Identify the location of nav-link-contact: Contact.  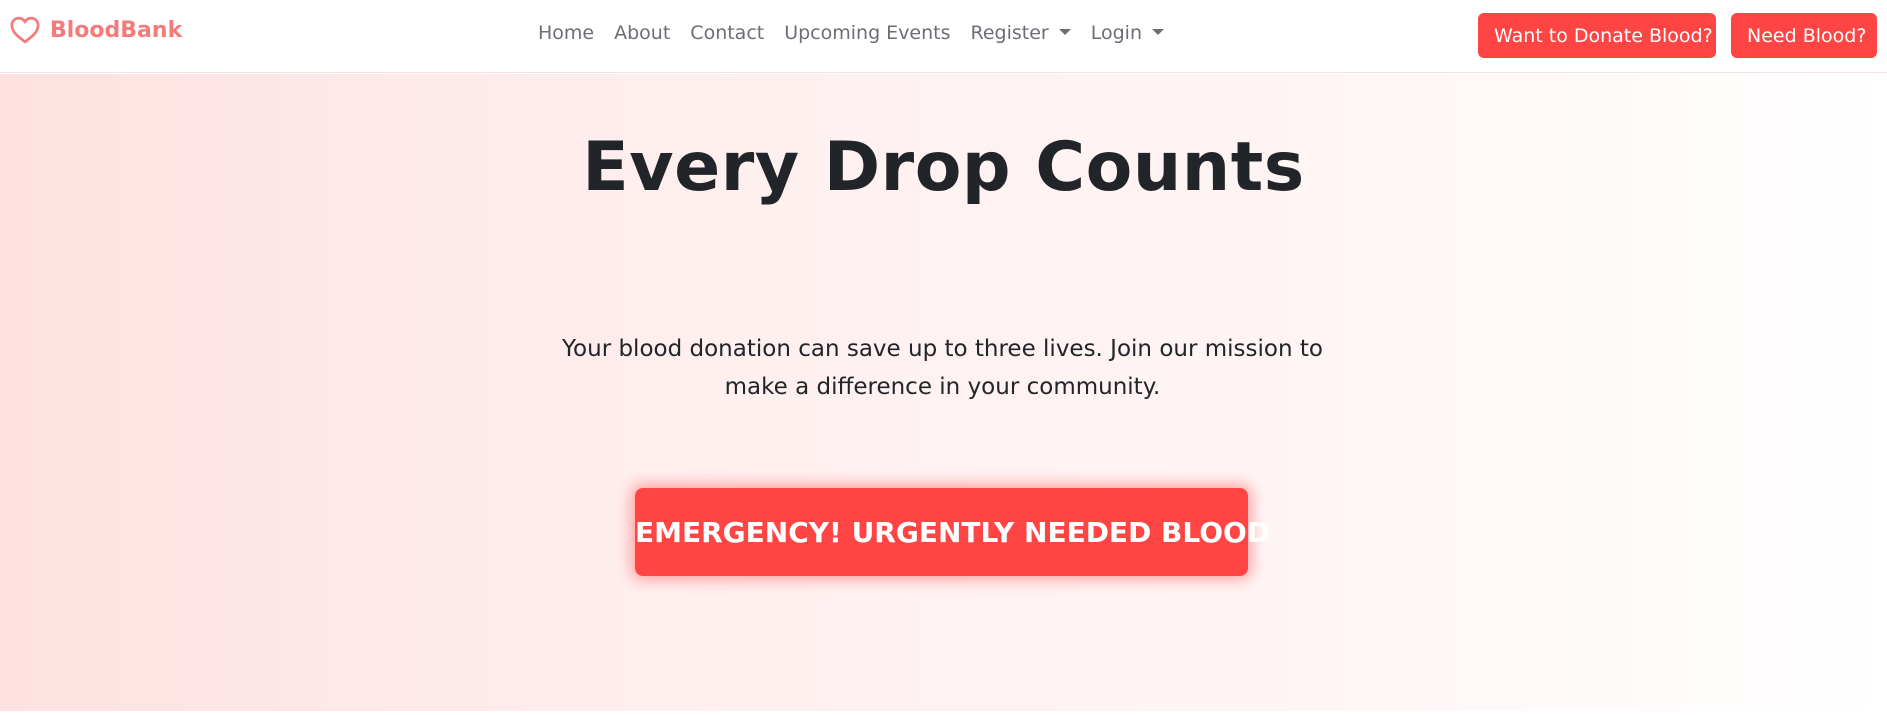
(727, 33).